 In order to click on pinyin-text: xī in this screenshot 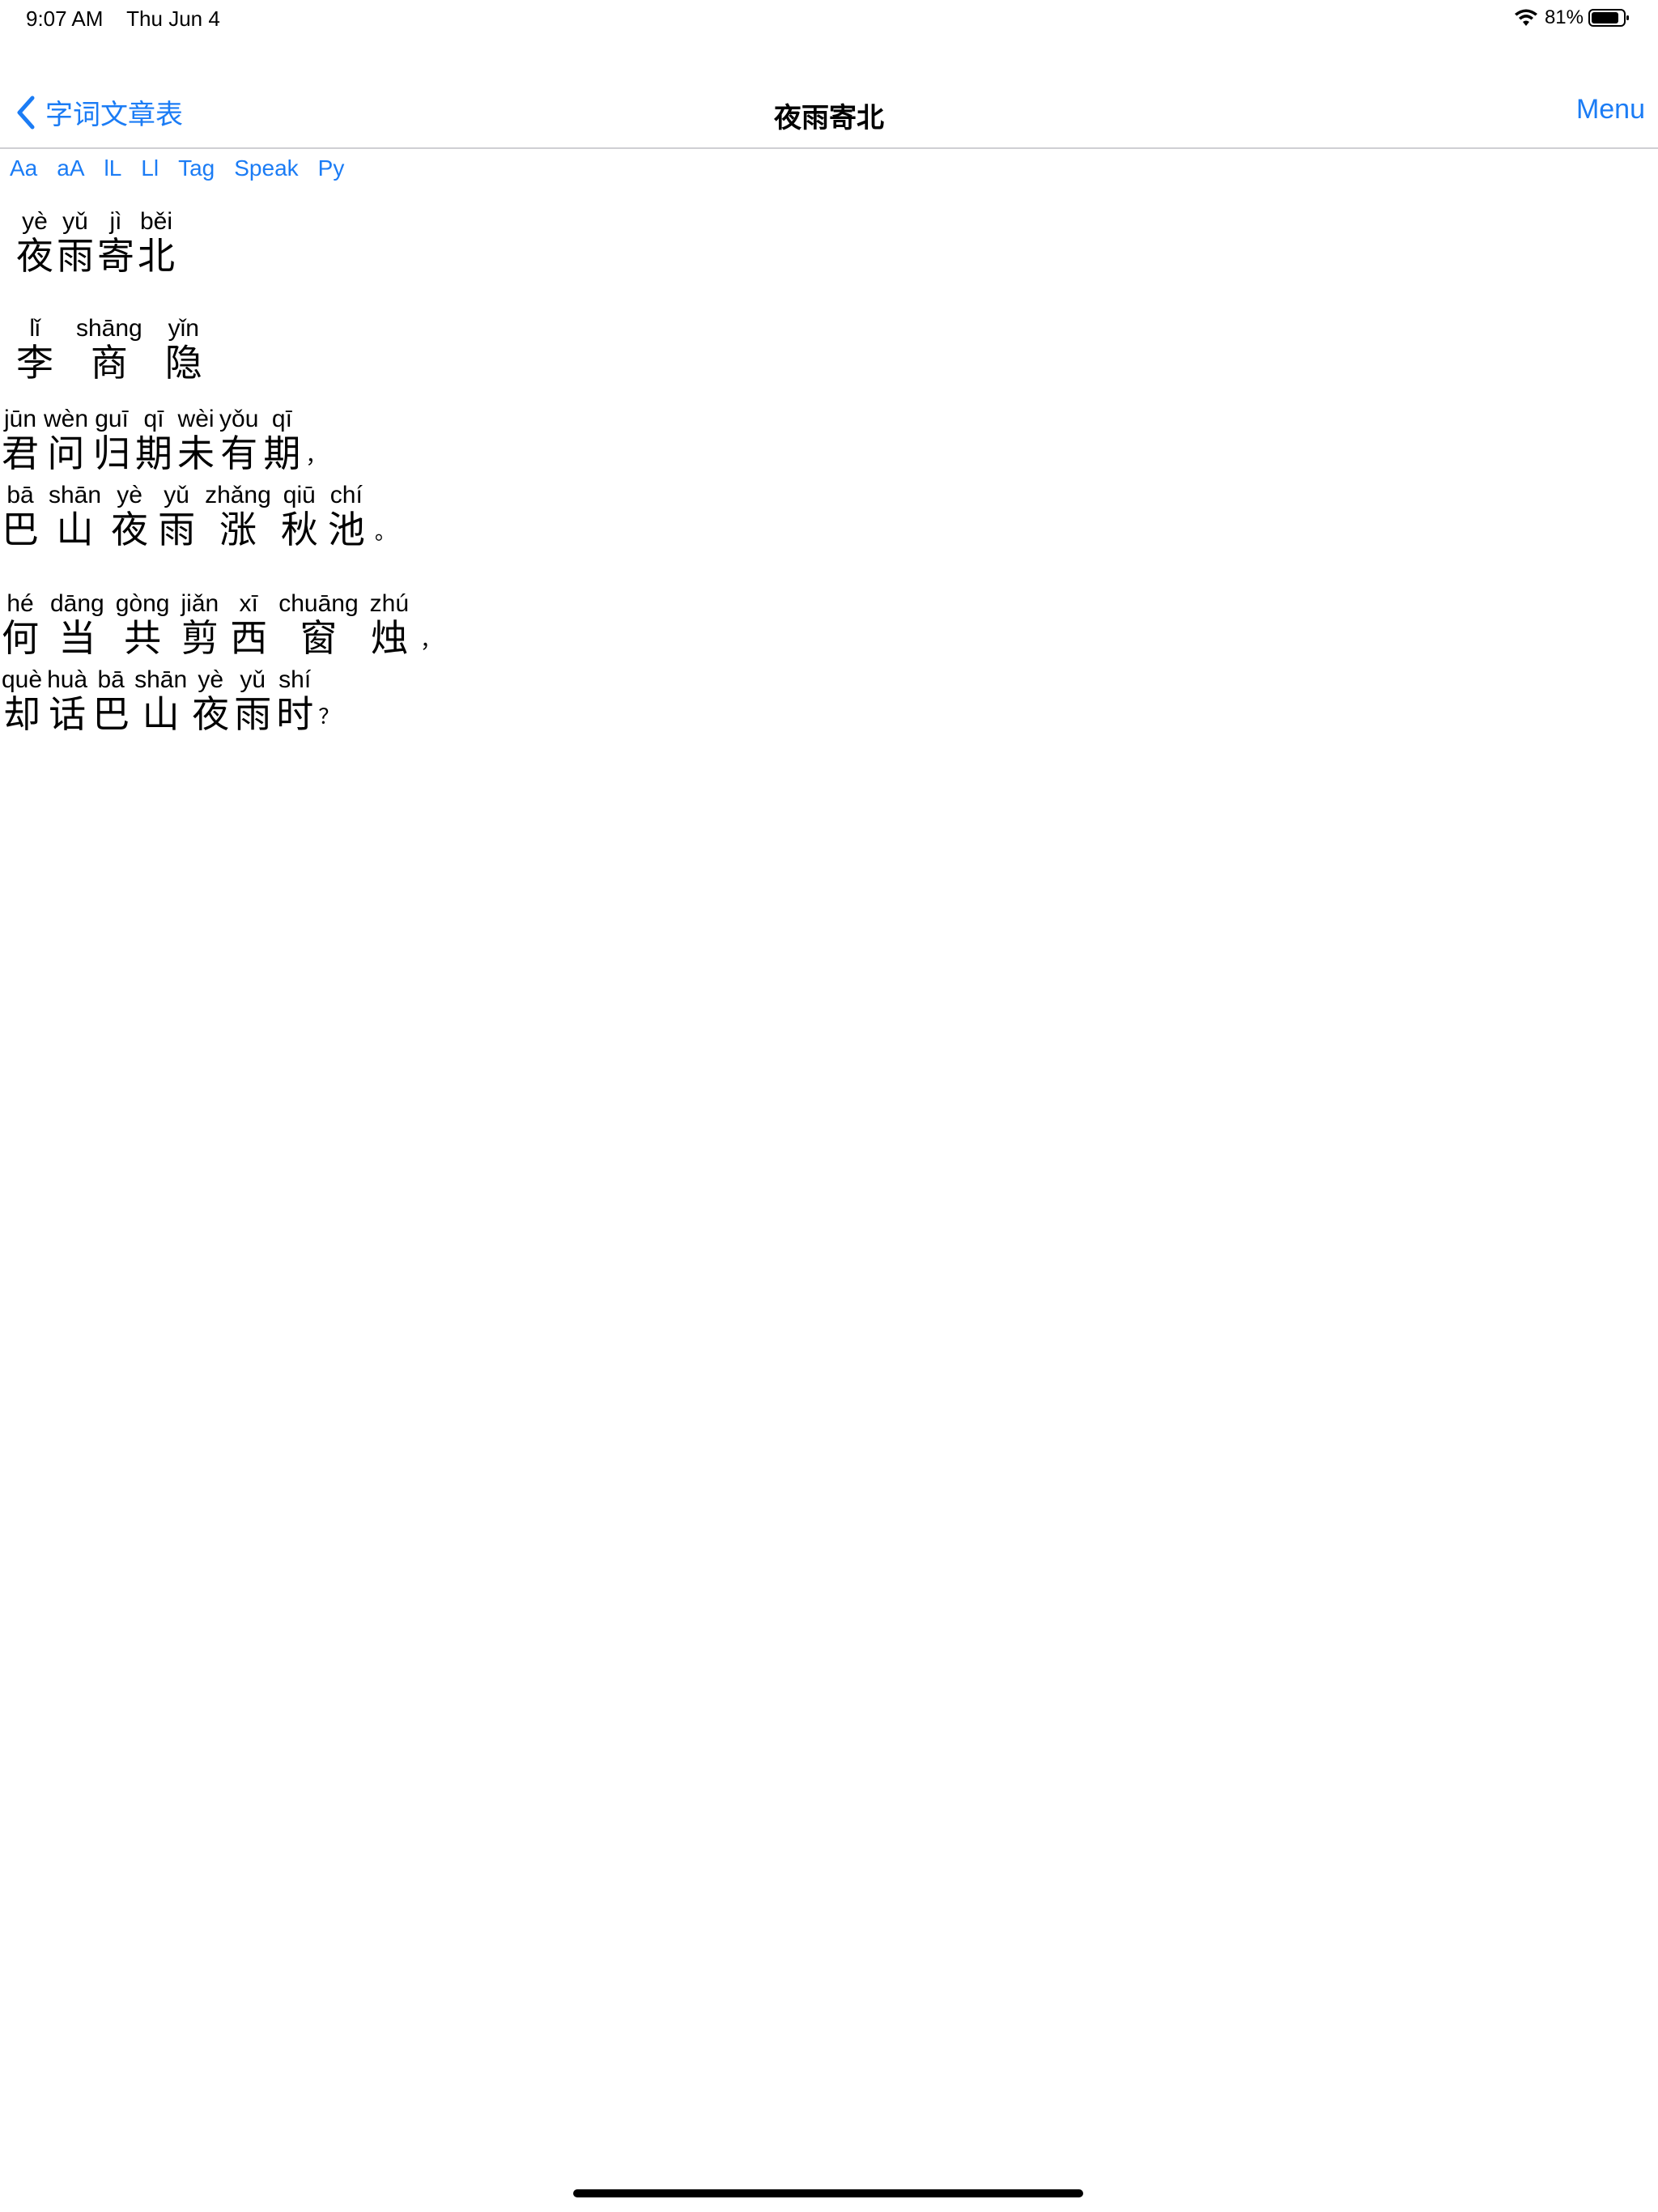, I will do `click(248, 603)`.